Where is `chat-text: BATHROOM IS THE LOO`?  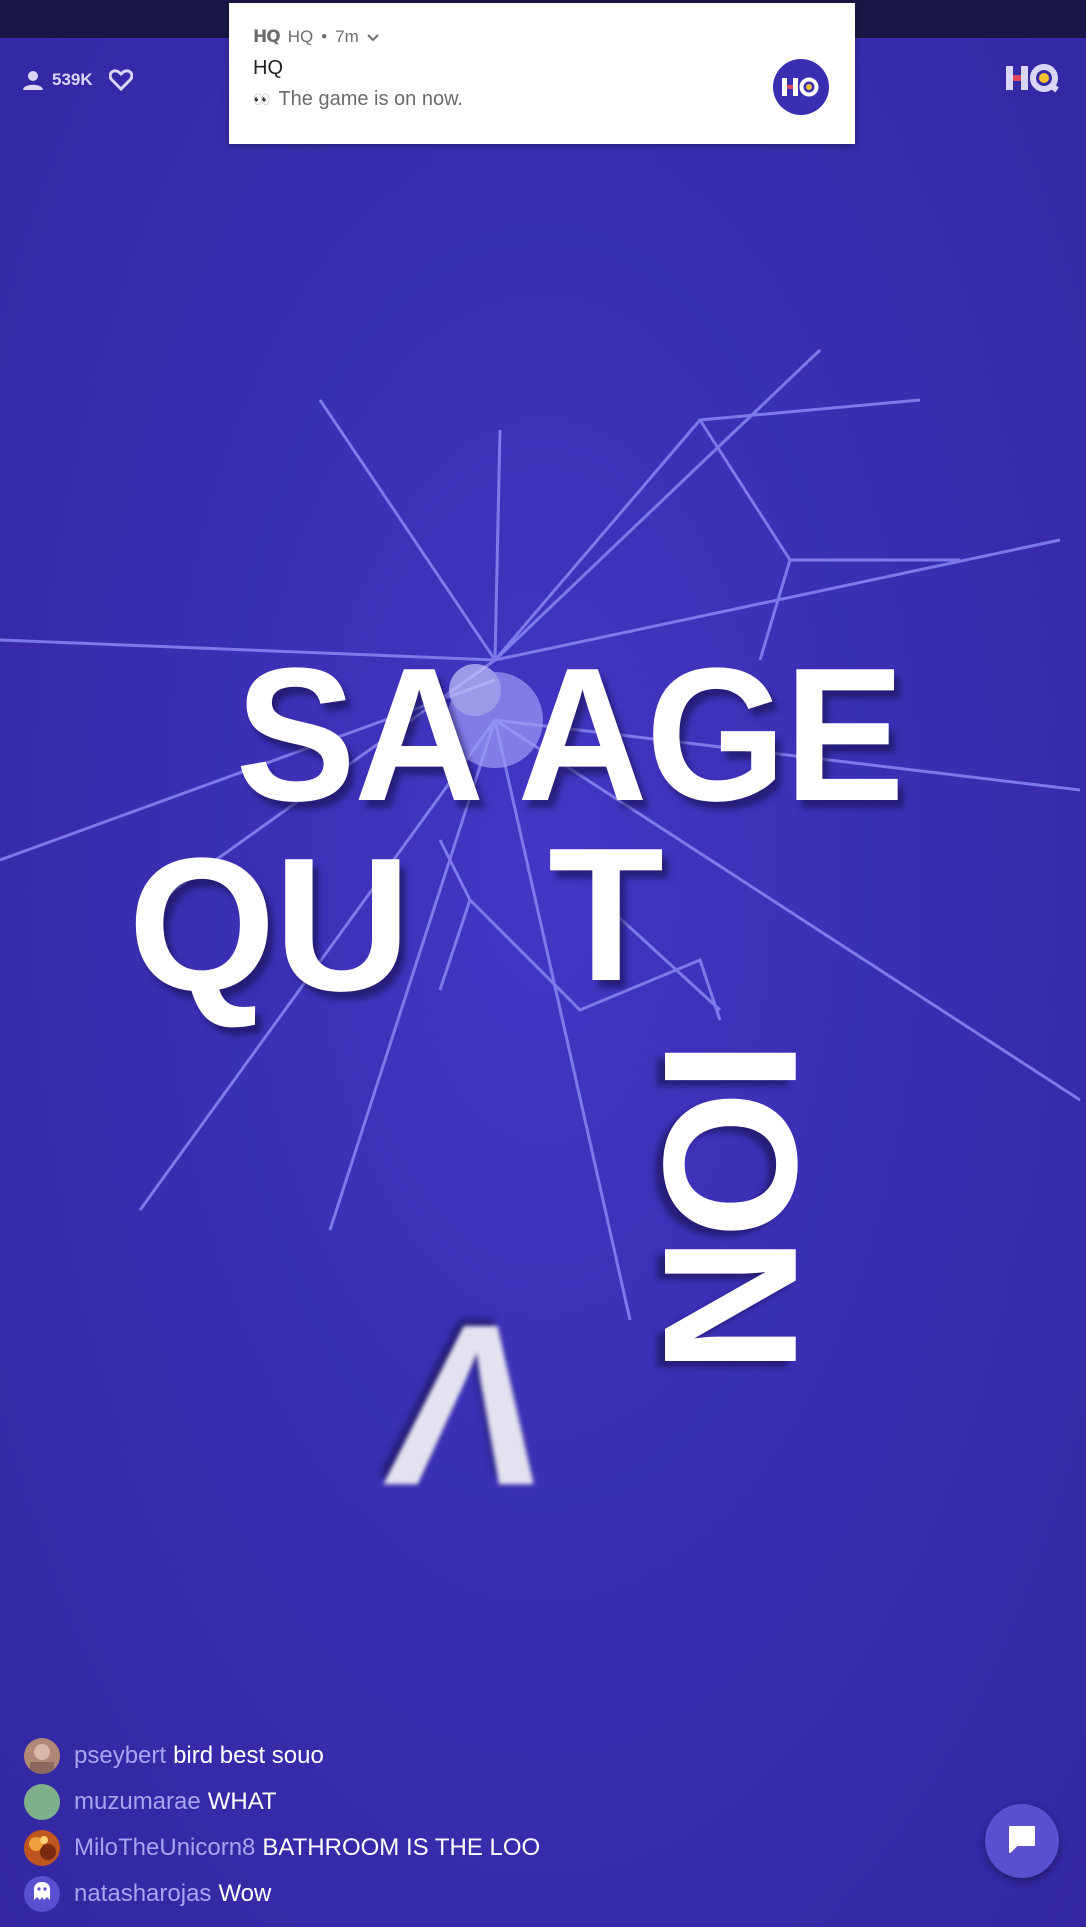 chat-text: BATHROOM IS THE LOO is located at coordinates (401, 1847).